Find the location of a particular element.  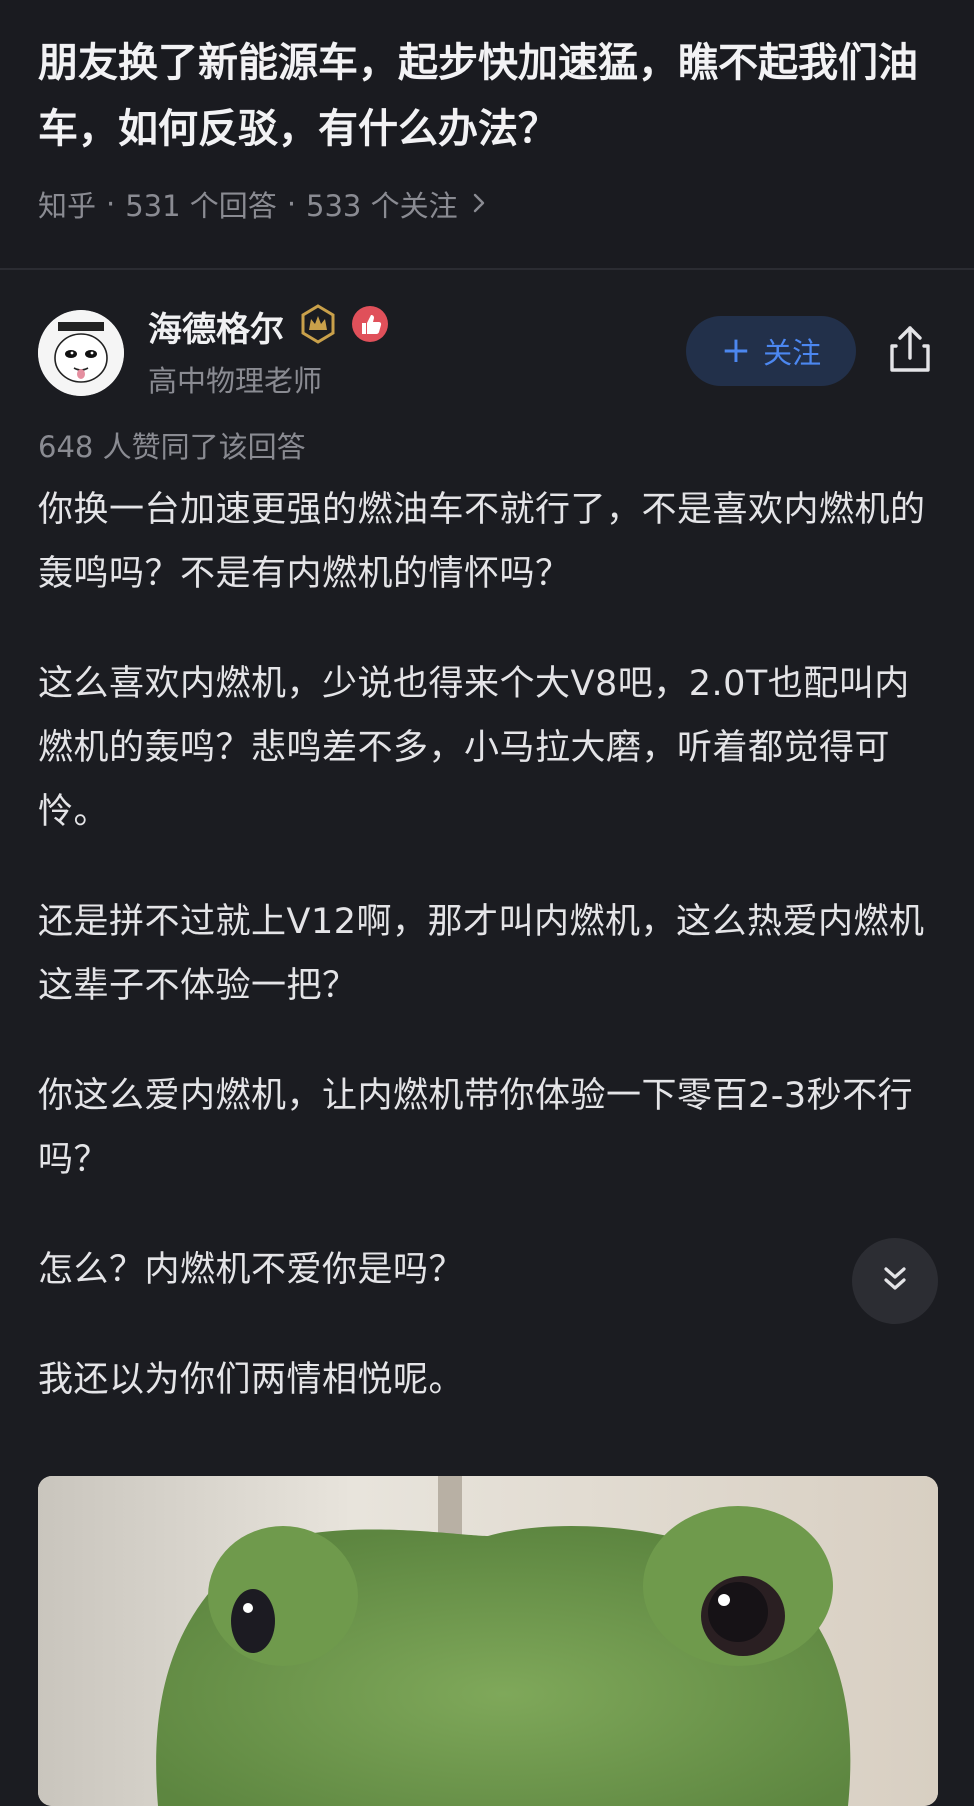

thumbs-up-badge-icon is located at coordinates (370, 324).